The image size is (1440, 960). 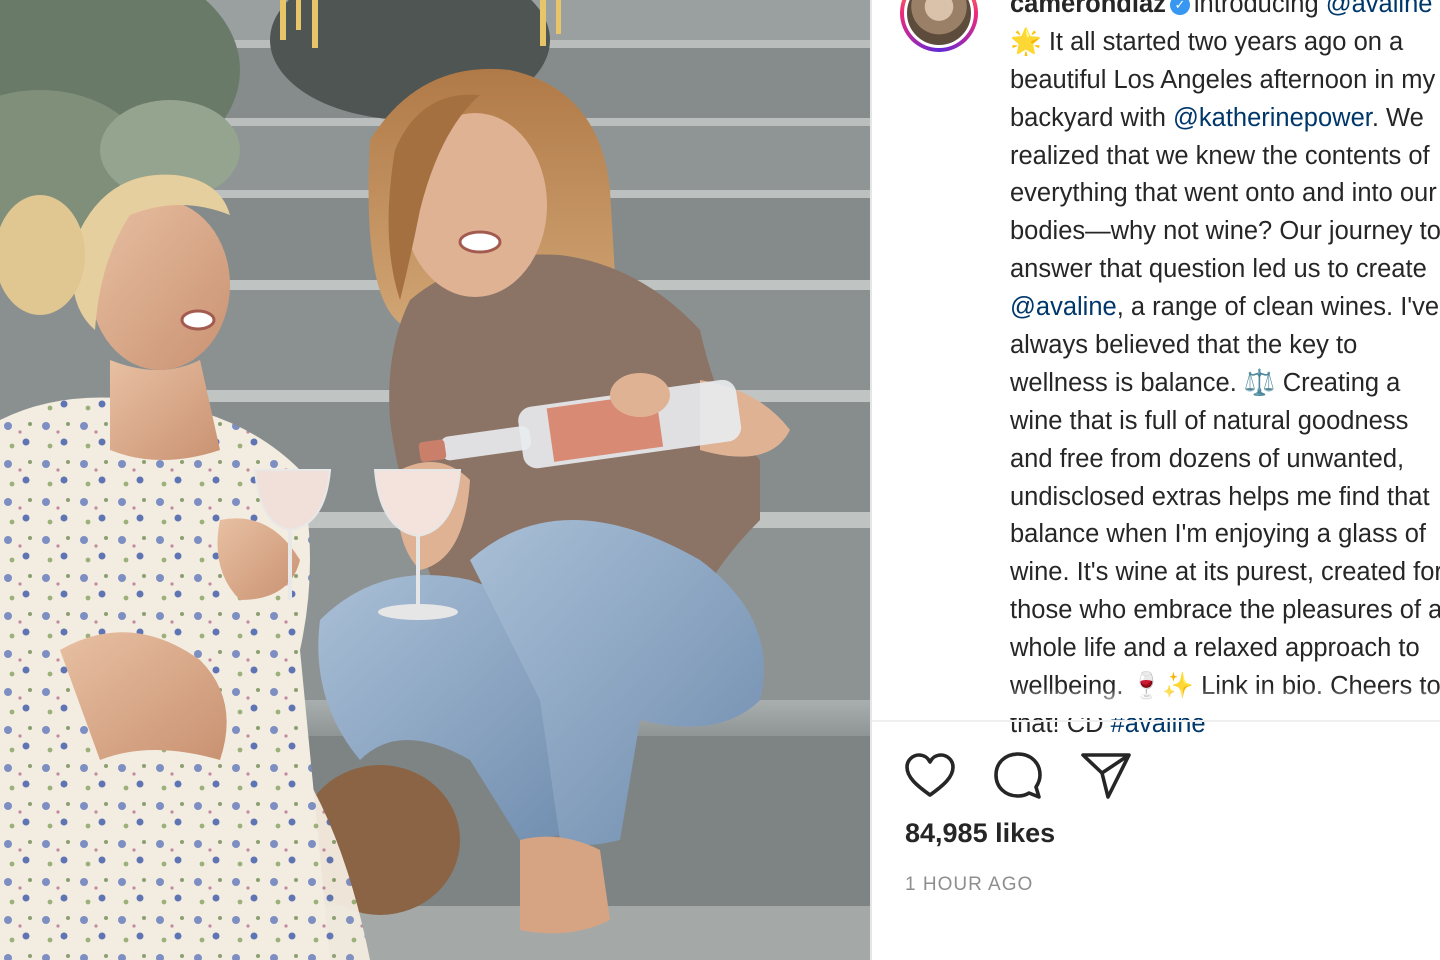 I want to click on avatar-image, so click(x=939, y=24).